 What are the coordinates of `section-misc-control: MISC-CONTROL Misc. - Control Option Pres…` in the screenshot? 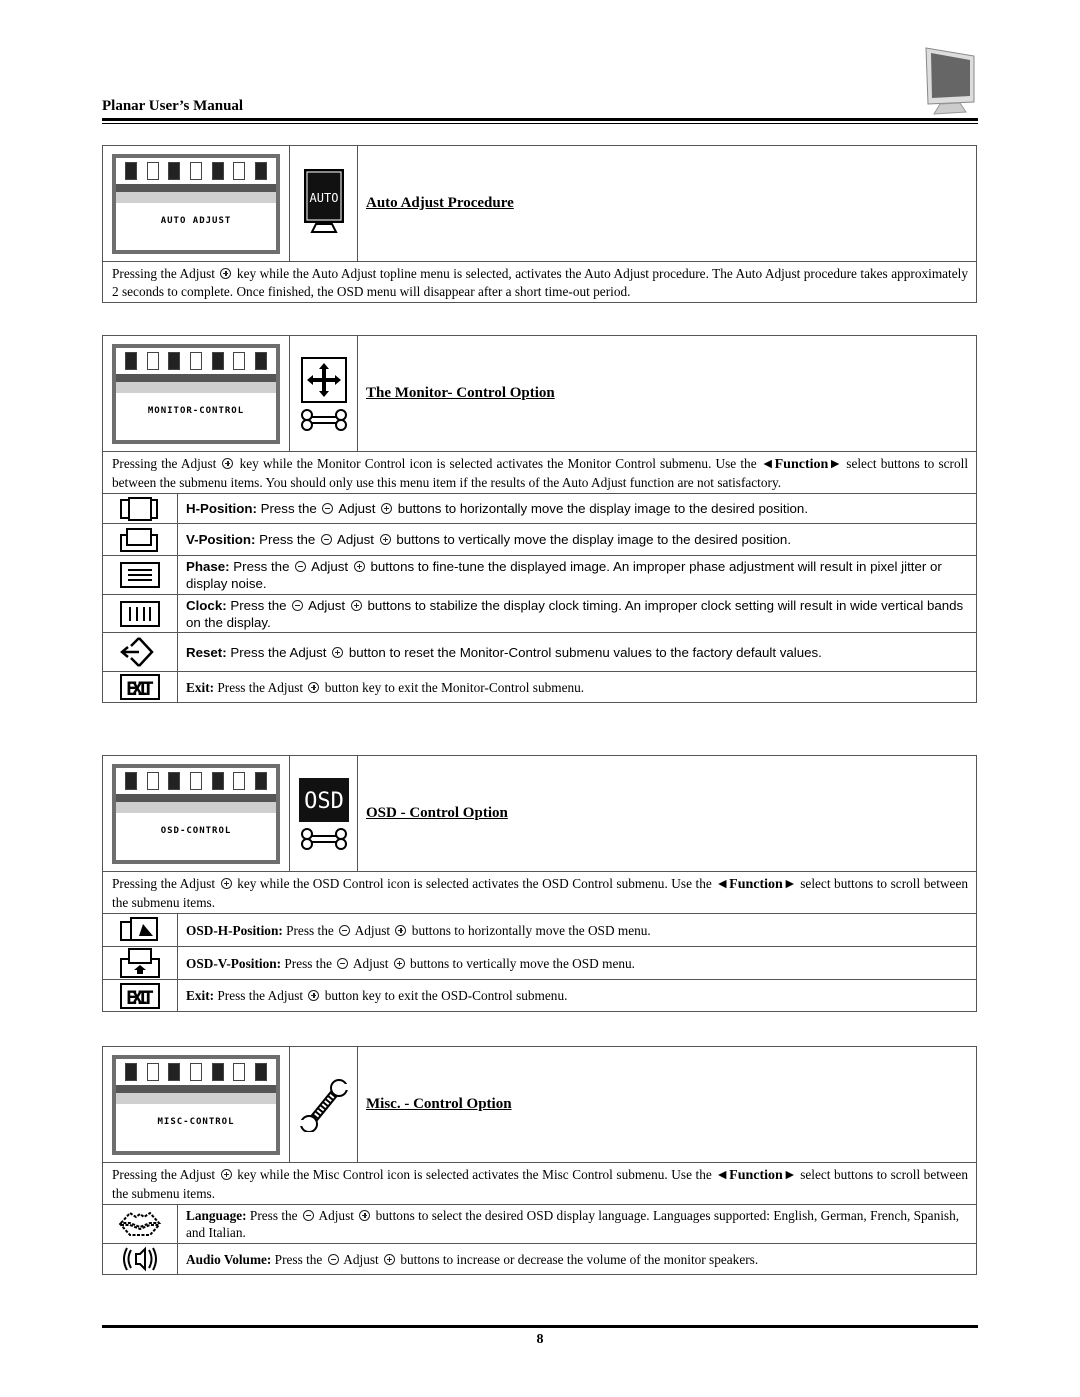 It's located at (539, 1160).